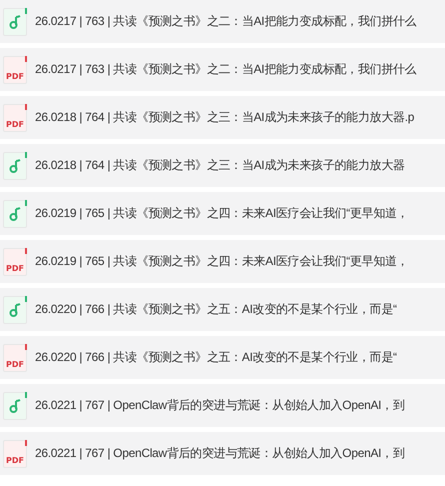 This screenshot has height=486, width=445. I want to click on file-row: PDF 26.0218 | 764 | 共读《预测之书》之三：当AI成为未来孩子的能力放大器.p, so click(222, 117).